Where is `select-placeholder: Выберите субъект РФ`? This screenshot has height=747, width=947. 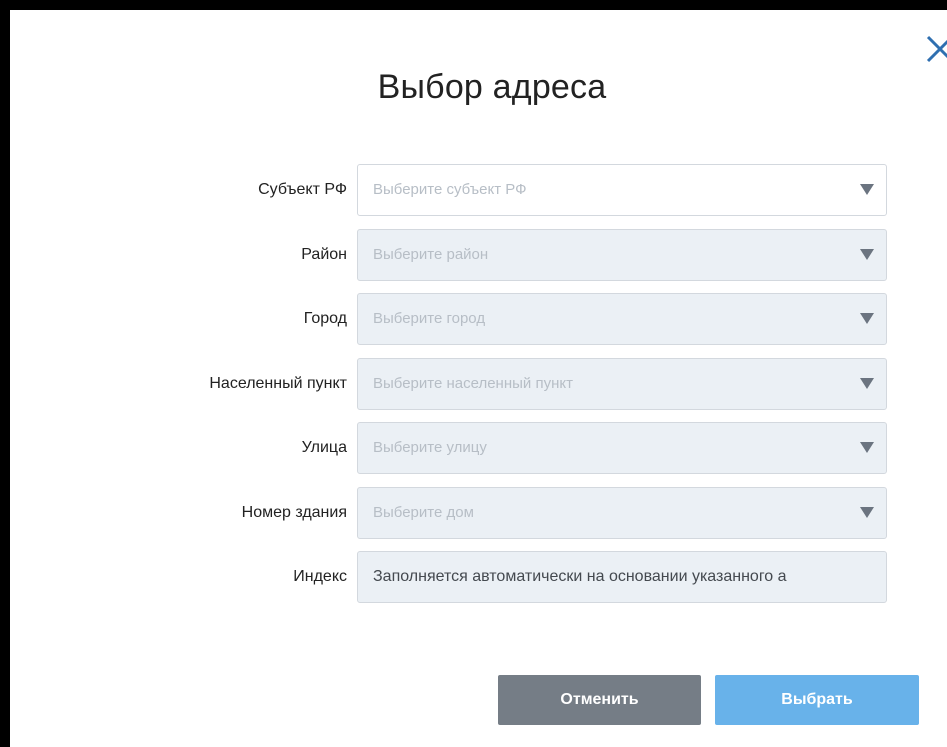 select-placeholder: Выберите субъект РФ is located at coordinates (450, 189).